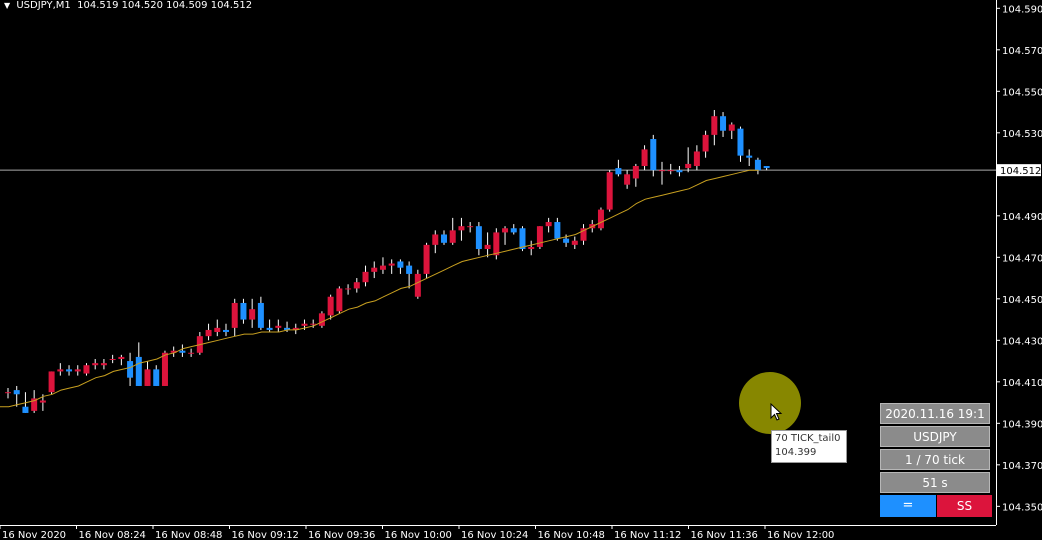  What do you see at coordinates (1022, 92) in the screenshot?
I see `y-tick-label: 104.550` at bounding box center [1022, 92].